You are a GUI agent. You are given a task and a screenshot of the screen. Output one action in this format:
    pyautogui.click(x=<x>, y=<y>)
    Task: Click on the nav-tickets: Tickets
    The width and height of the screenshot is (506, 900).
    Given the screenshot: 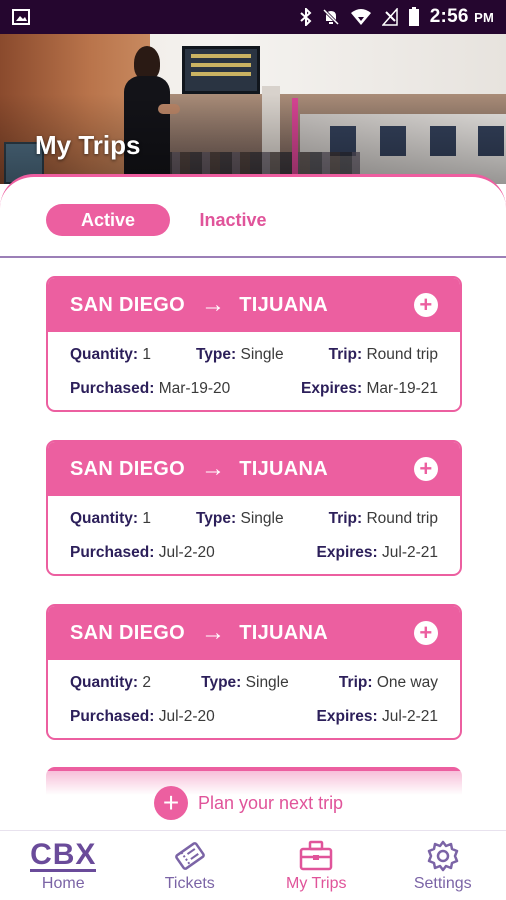 What is the action you would take?
    pyautogui.click(x=190, y=865)
    